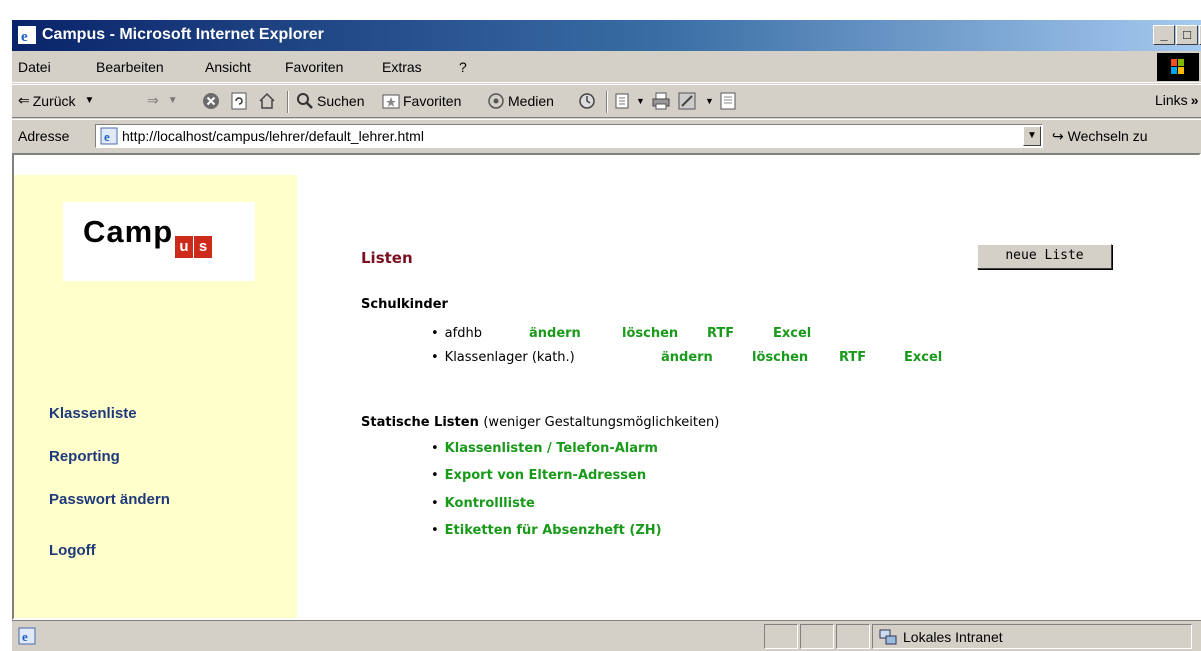 This screenshot has height=651, width=1201. What do you see at coordinates (314, 67) in the screenshot?
I see `menu-favoriten: Favoriten` at bounding box center [314, 67].